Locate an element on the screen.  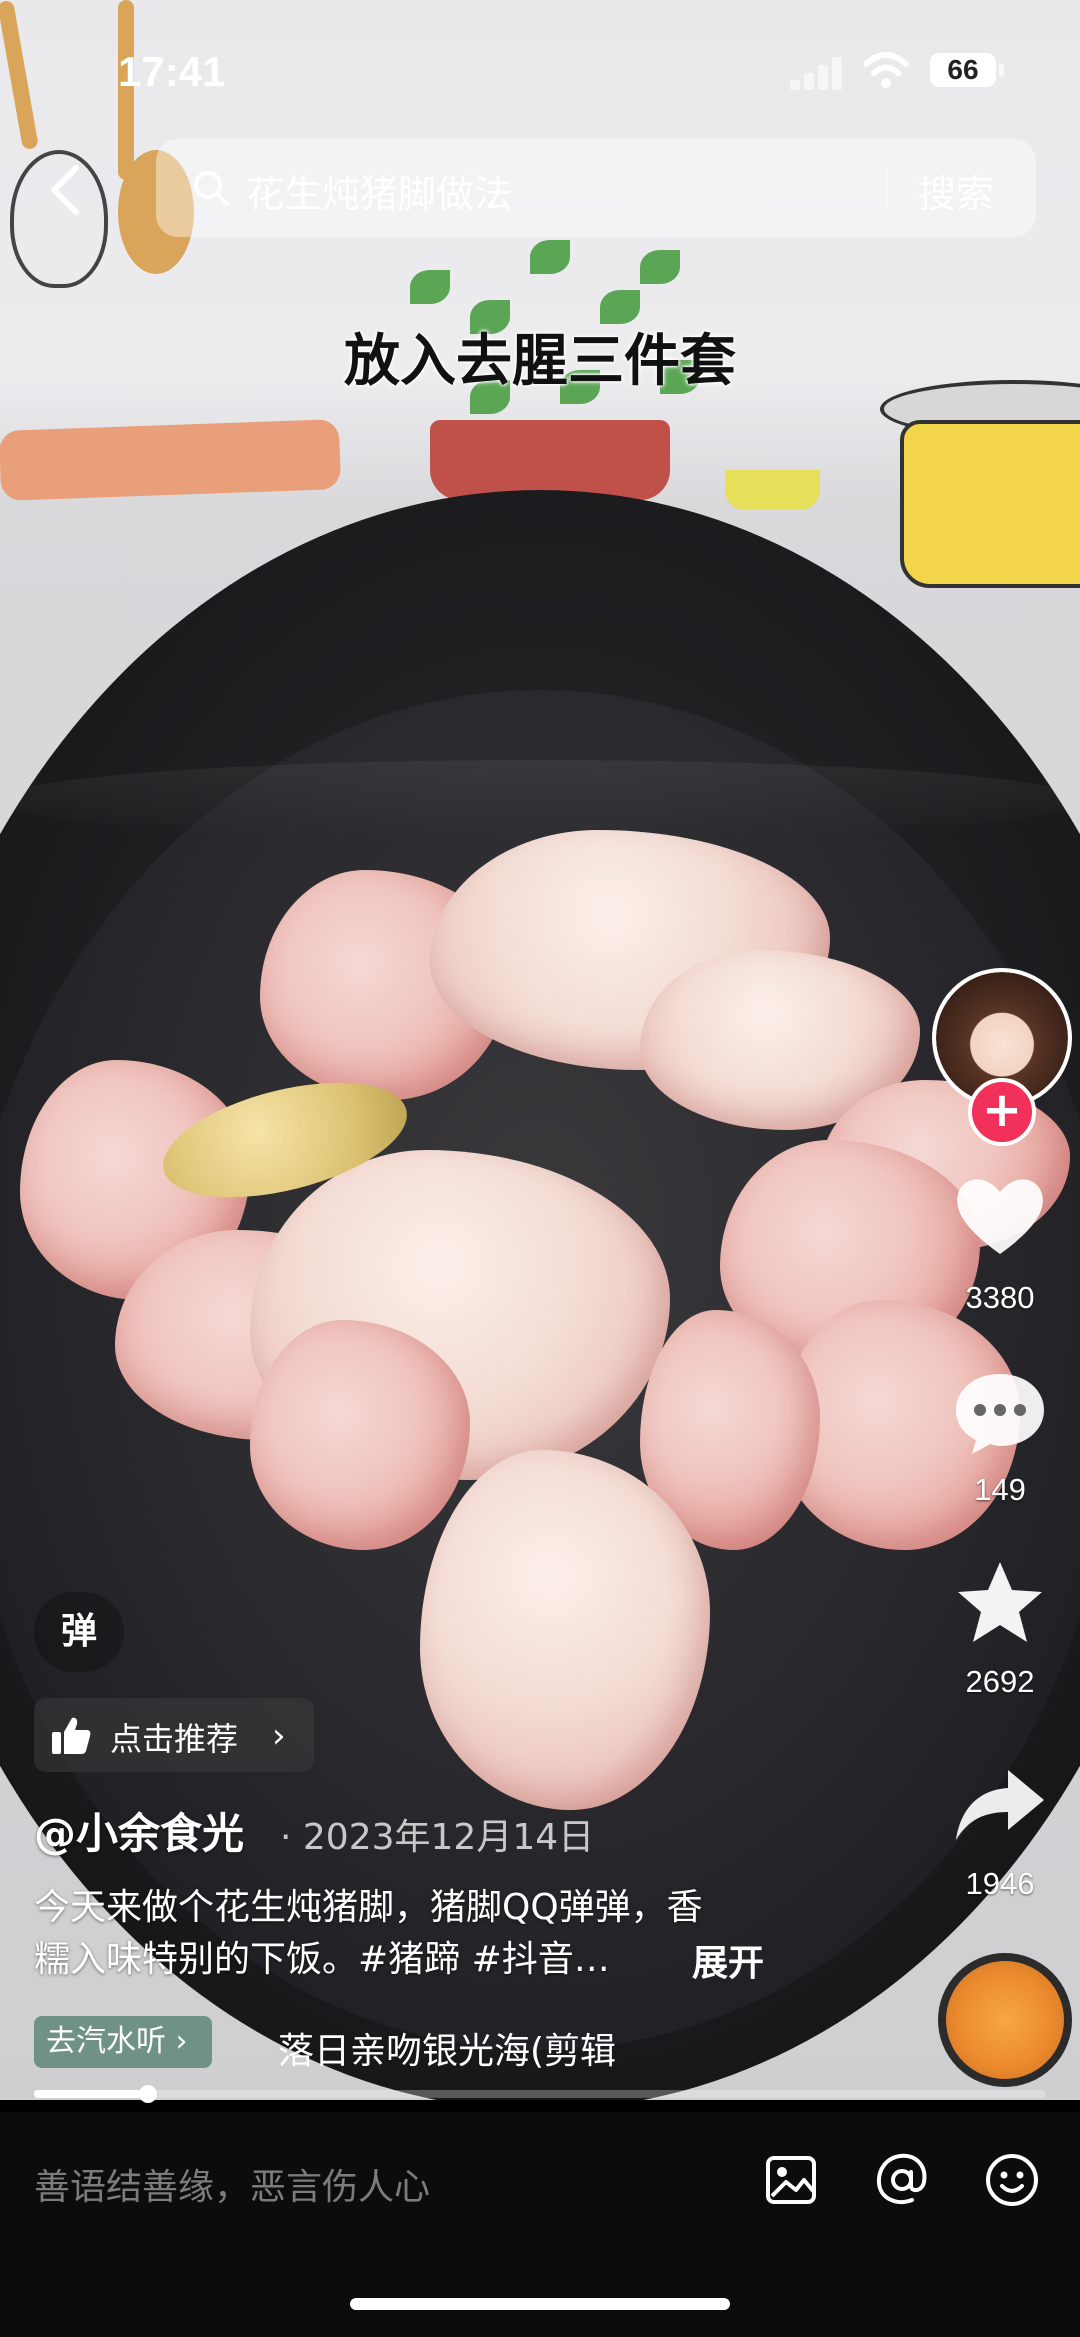
decor-cup is located at coordinates (772, 490).